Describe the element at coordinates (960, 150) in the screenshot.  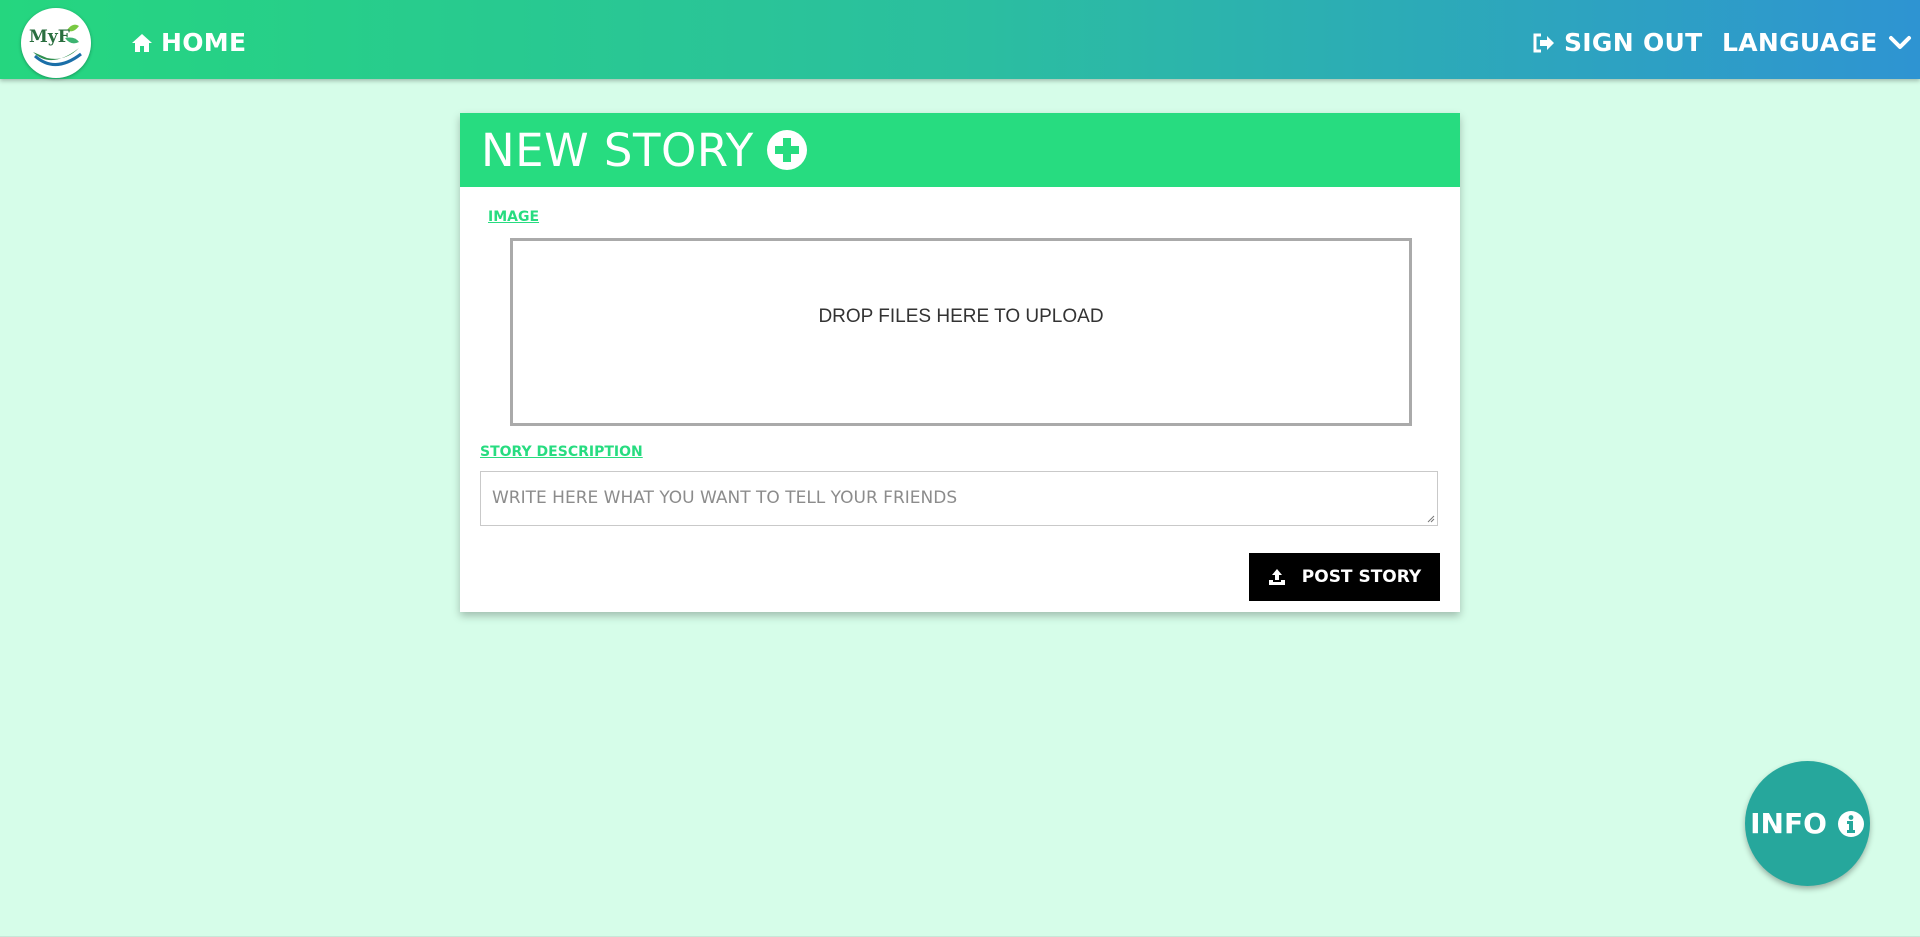
I see `card-header: NEW STORY` at that location.